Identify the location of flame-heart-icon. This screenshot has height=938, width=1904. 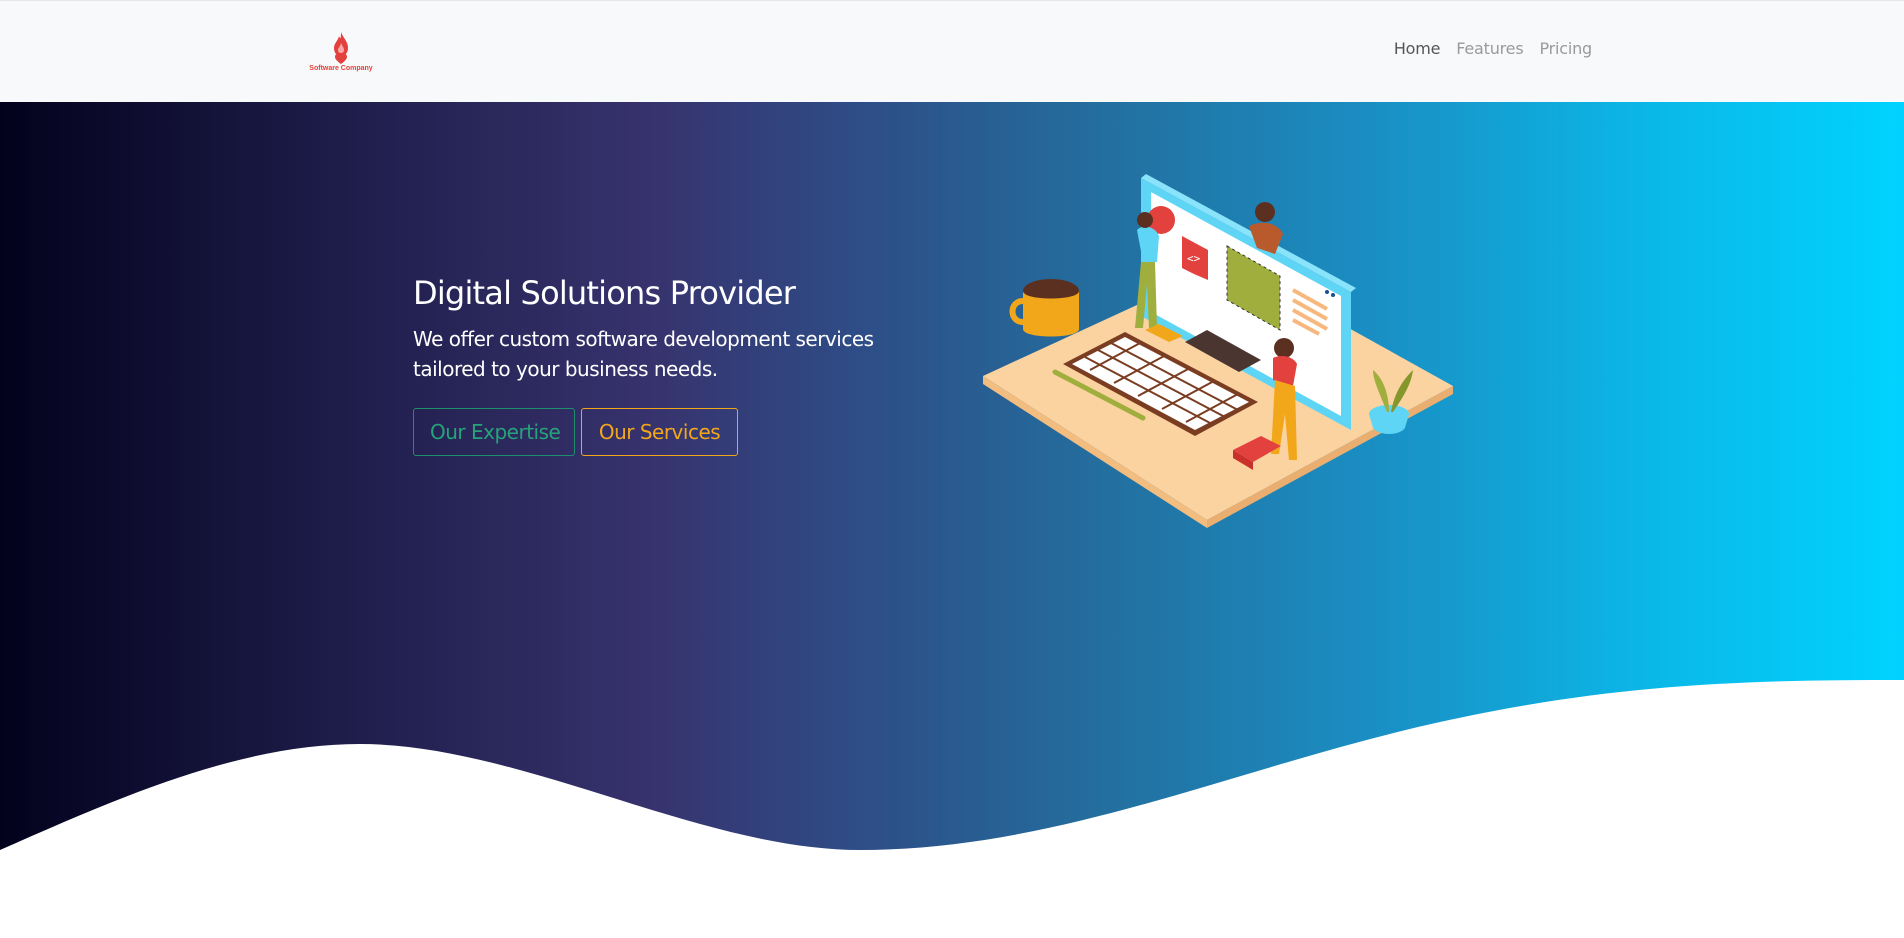
(341, 48).